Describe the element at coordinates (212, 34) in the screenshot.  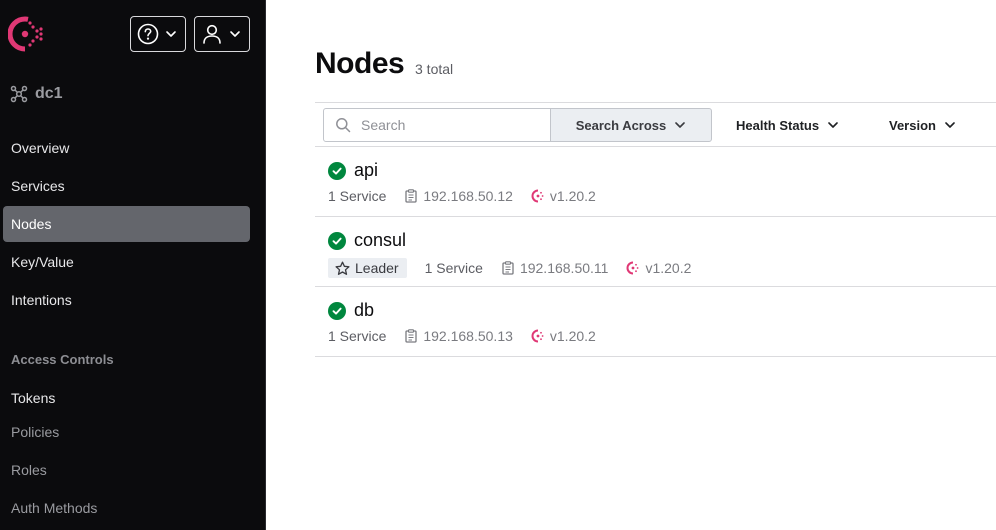
I see `user-icon` at that location.